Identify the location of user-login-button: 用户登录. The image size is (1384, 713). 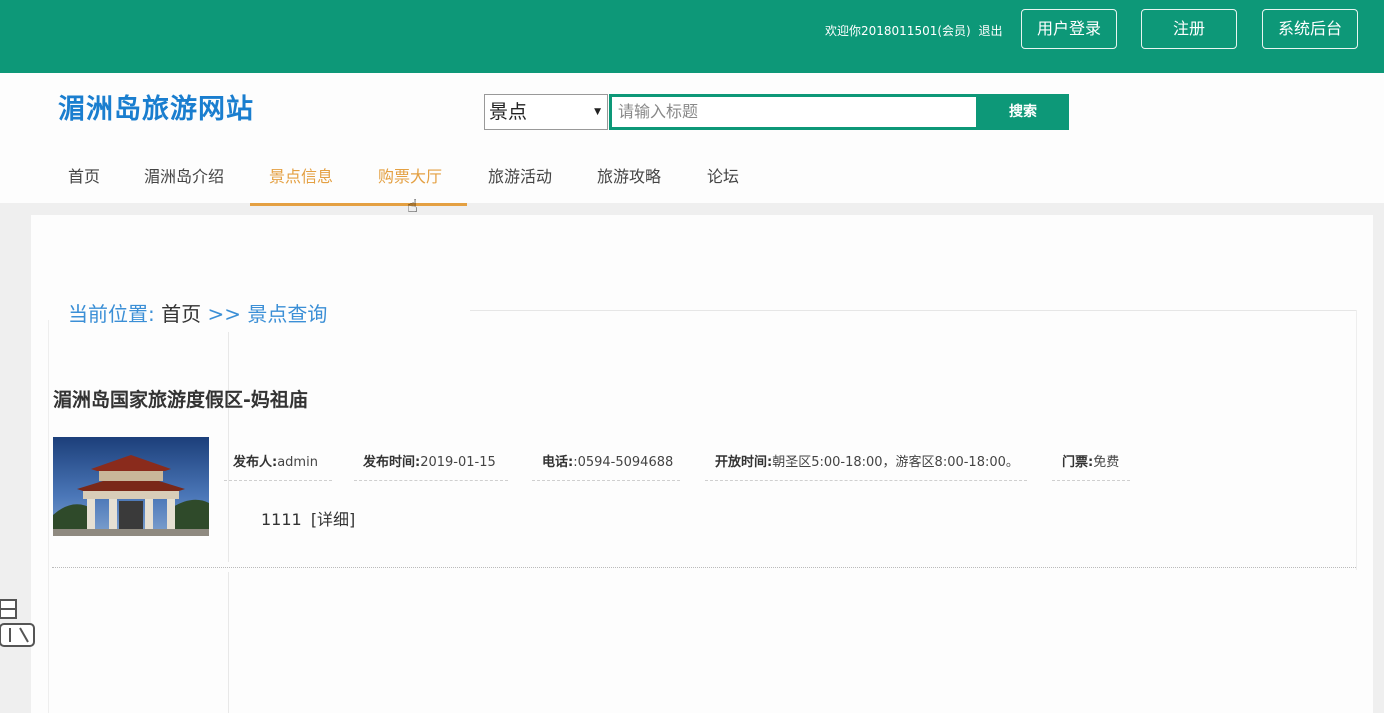
(1069, 29).